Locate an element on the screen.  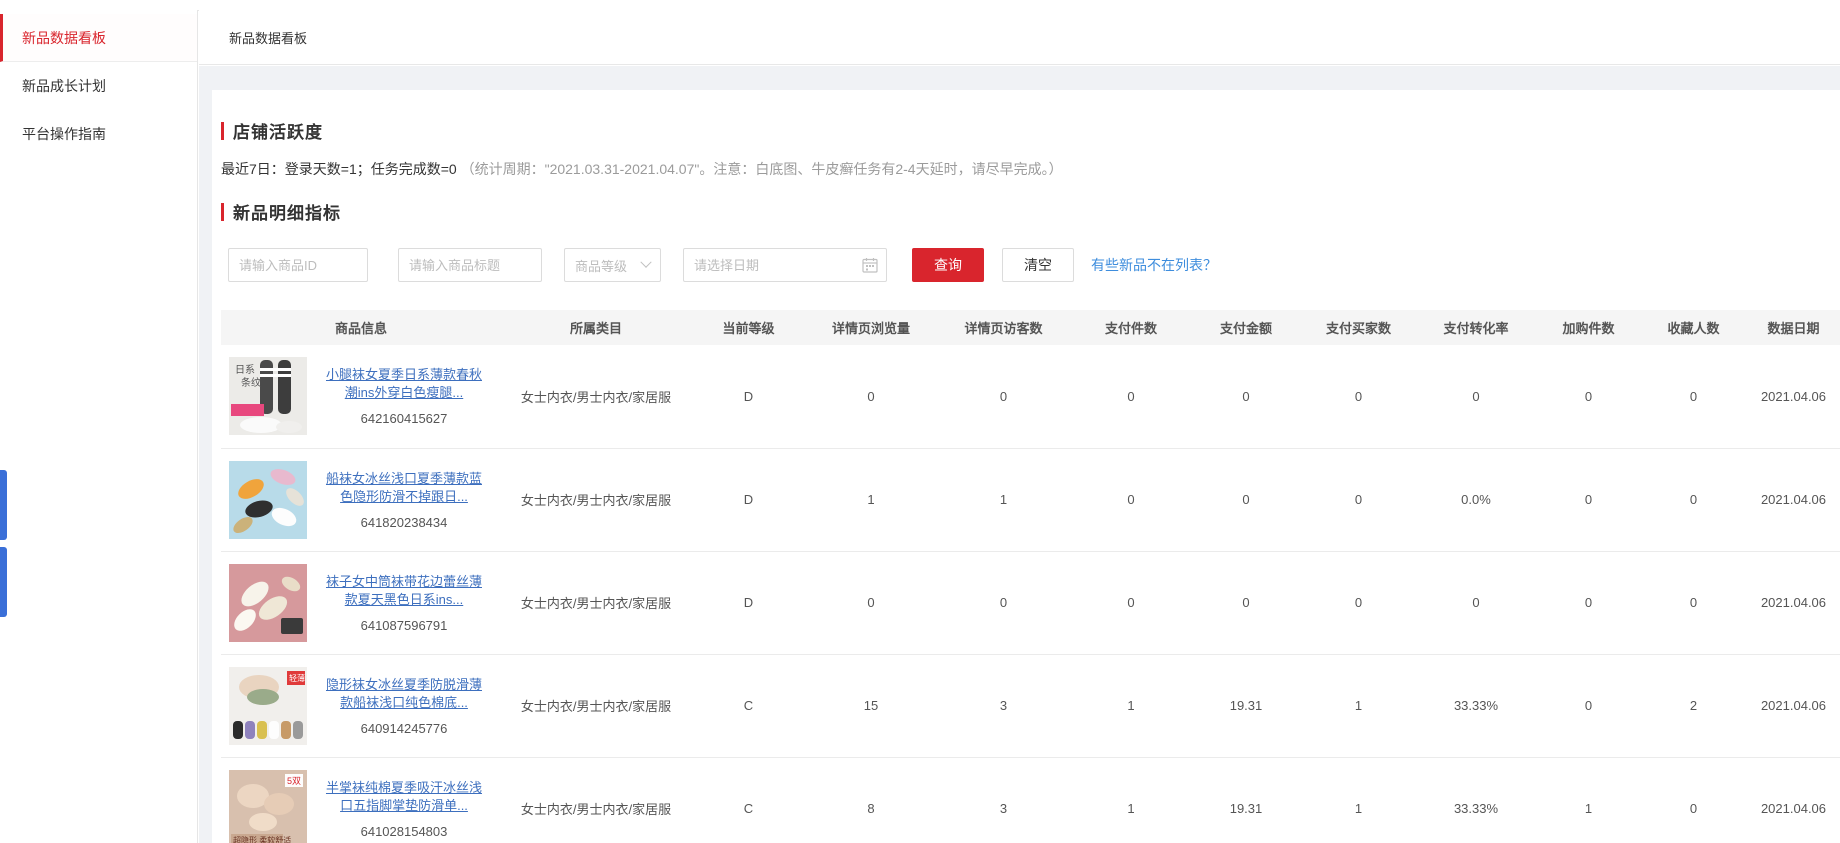
product-id: 641028154803 is located at coordinates (404, 831).